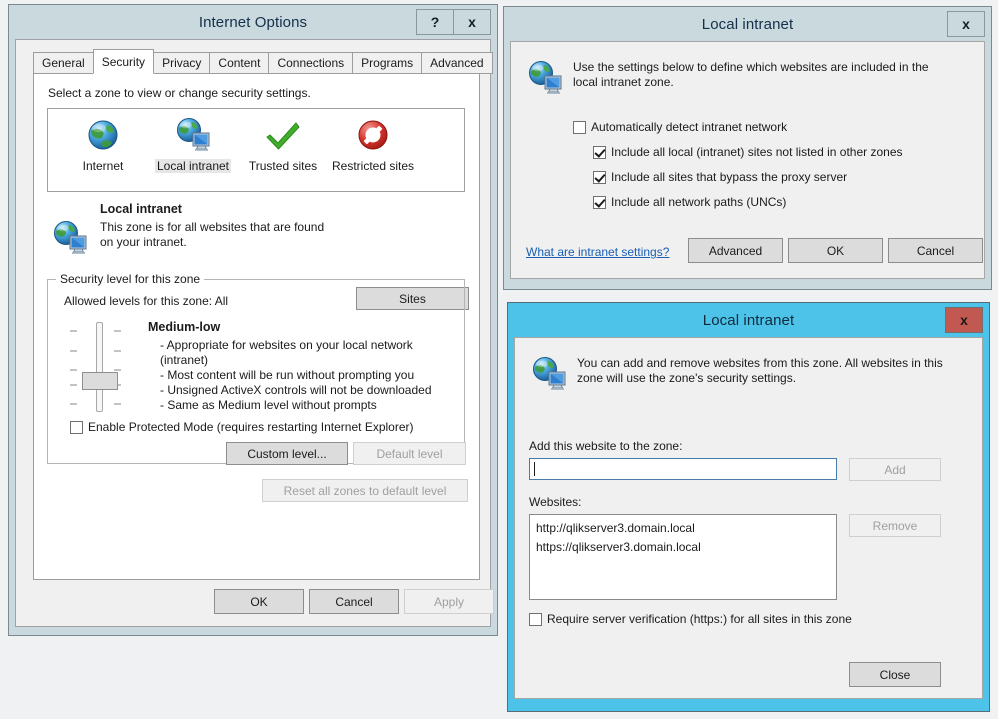 Image resolution: width=998 pixels, height=719 pixels. What do you see at coordinates (182, 63) in the screenshot?
I see `tab-privacy: Privacy` at bounding box center [182, 63].